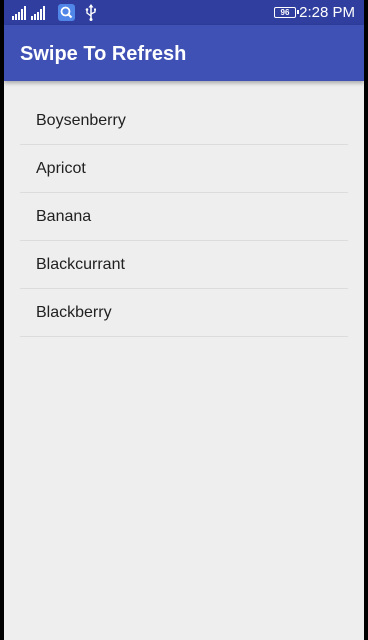 The image size is (368, 640). What do you see at coordinates (184, 313) in the screenshot?
I see `list-item: Blackberry` at bounding box center [184, 313].